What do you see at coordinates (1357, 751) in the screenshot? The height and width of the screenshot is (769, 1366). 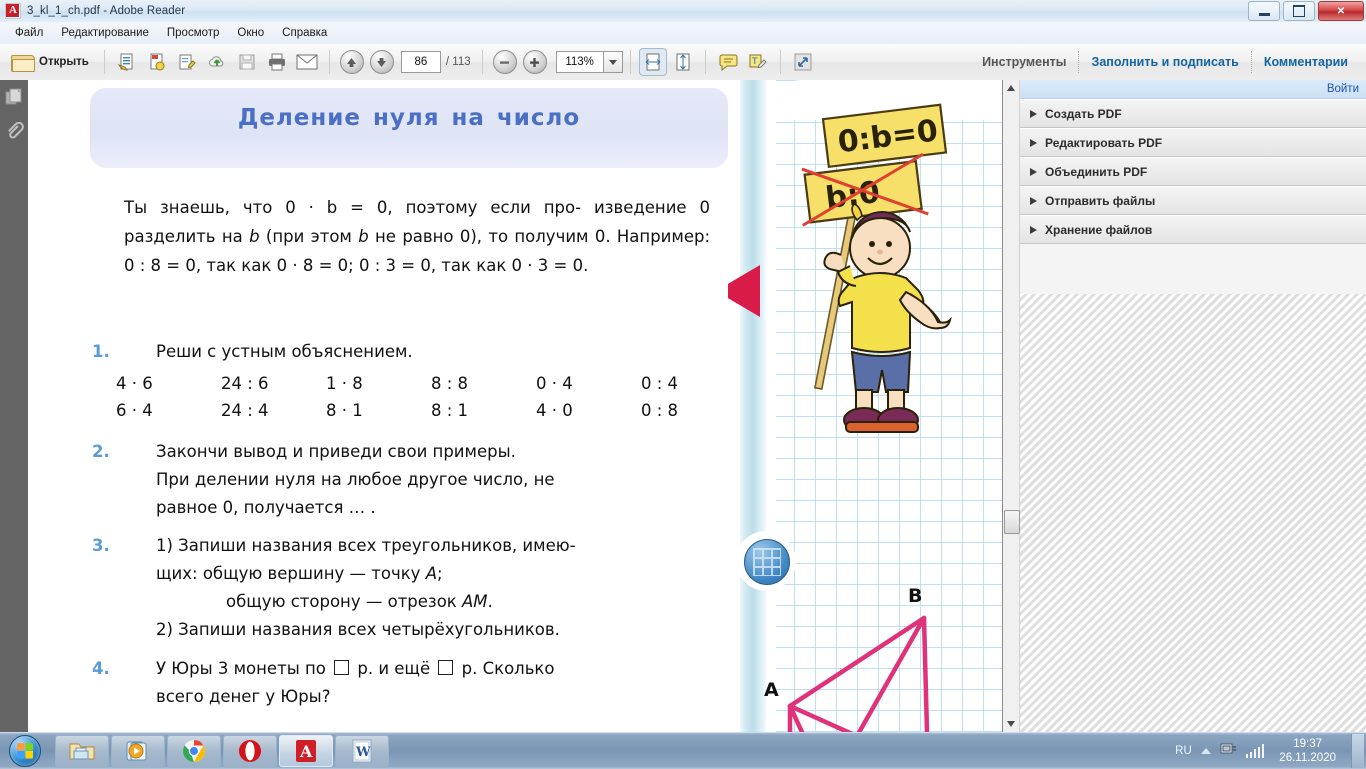 I see `show-desktop-button` at bounding box center [1357, 751].